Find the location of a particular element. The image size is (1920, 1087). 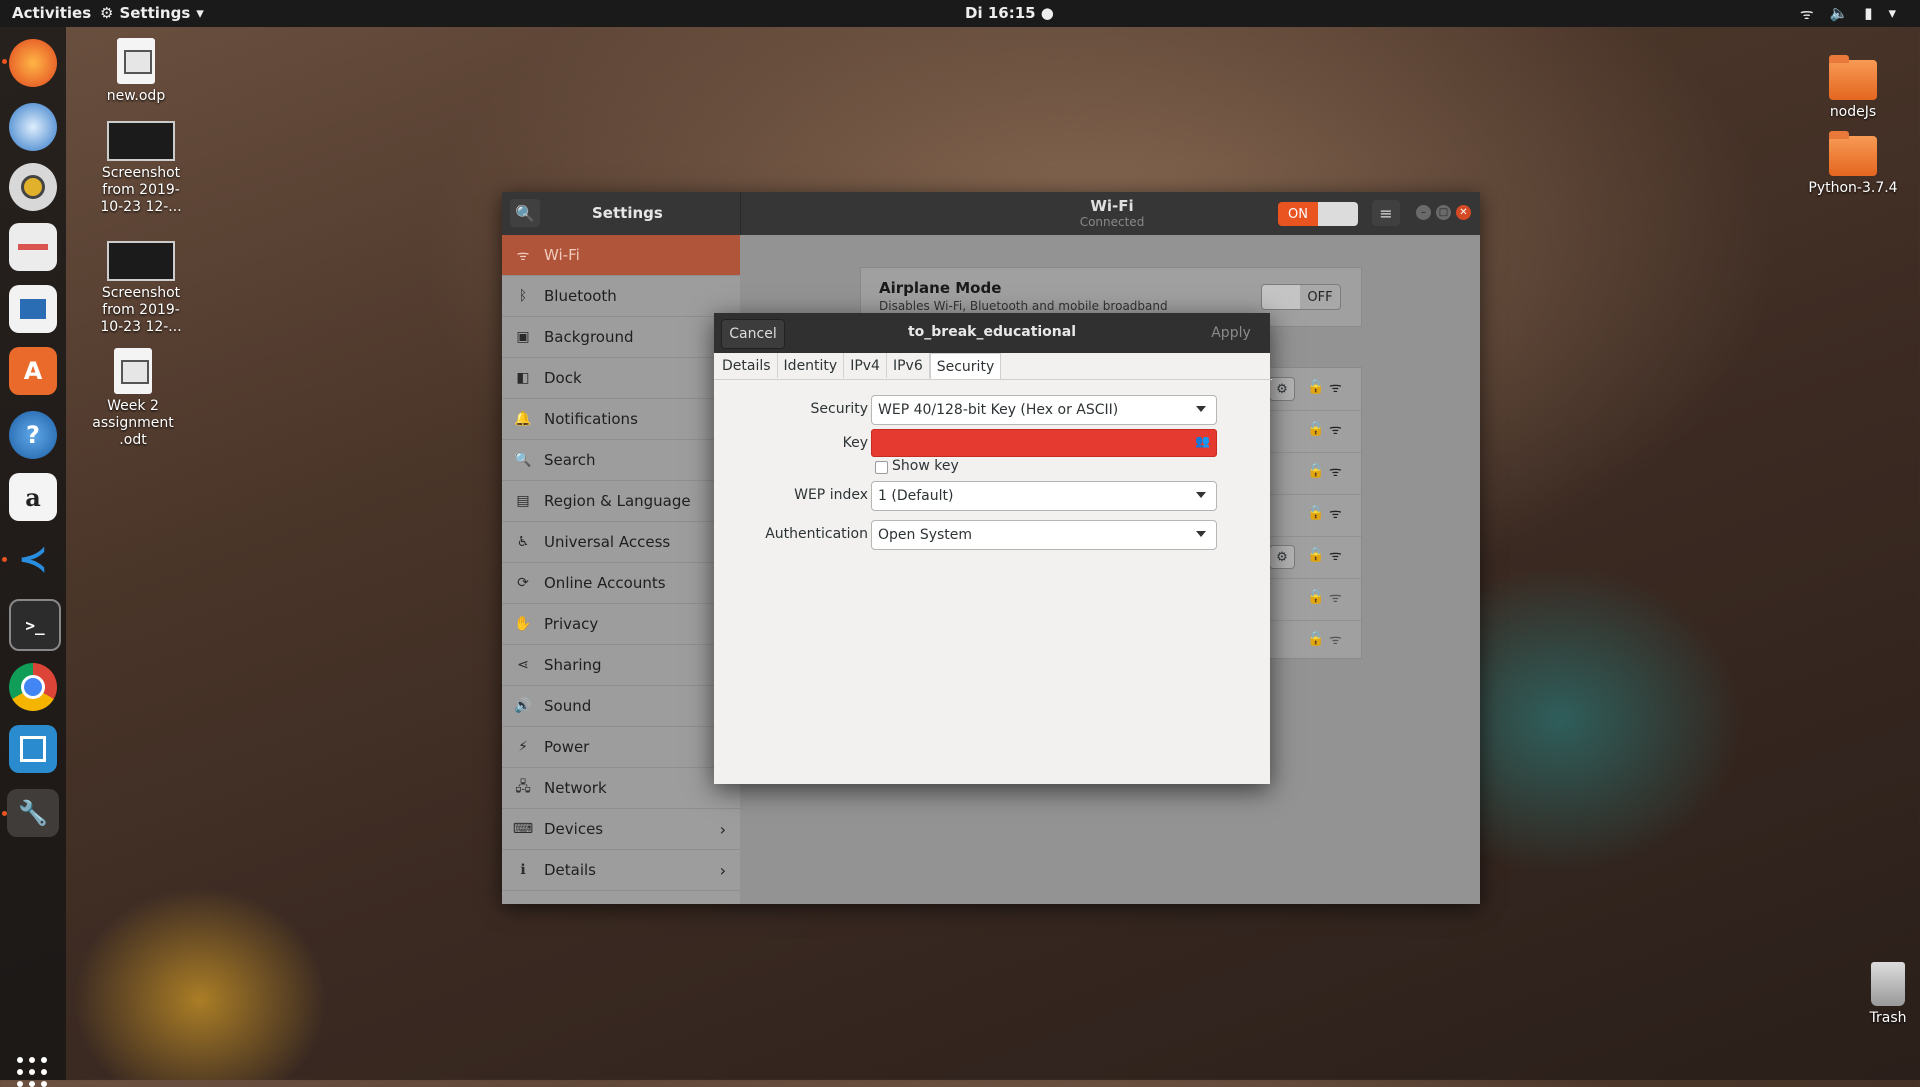

desktop-folder: Python-3.7.4 is located at coordinates (1853, 164).